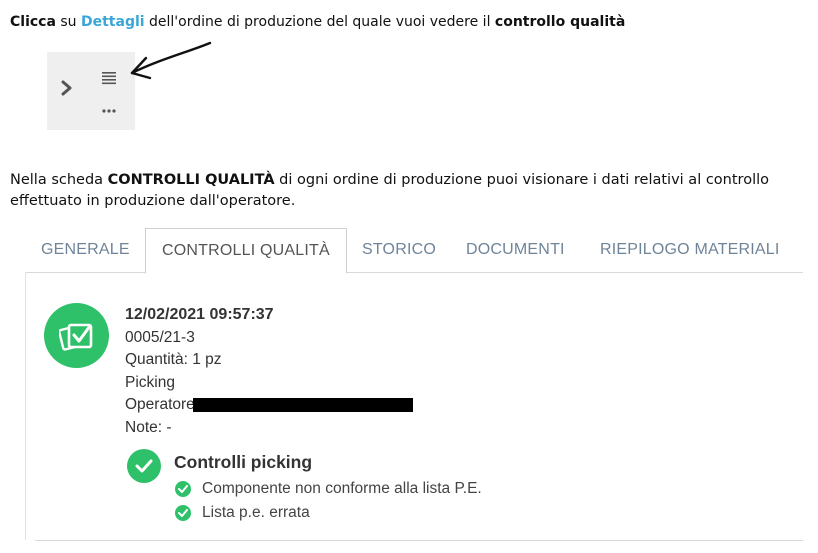 The image size is (818, 553). Describe the element at coordinates (690, 250) in the screenshot. I see `tab-riepilogo-materiali: RIEPILOGO MATERIALI` at that location.